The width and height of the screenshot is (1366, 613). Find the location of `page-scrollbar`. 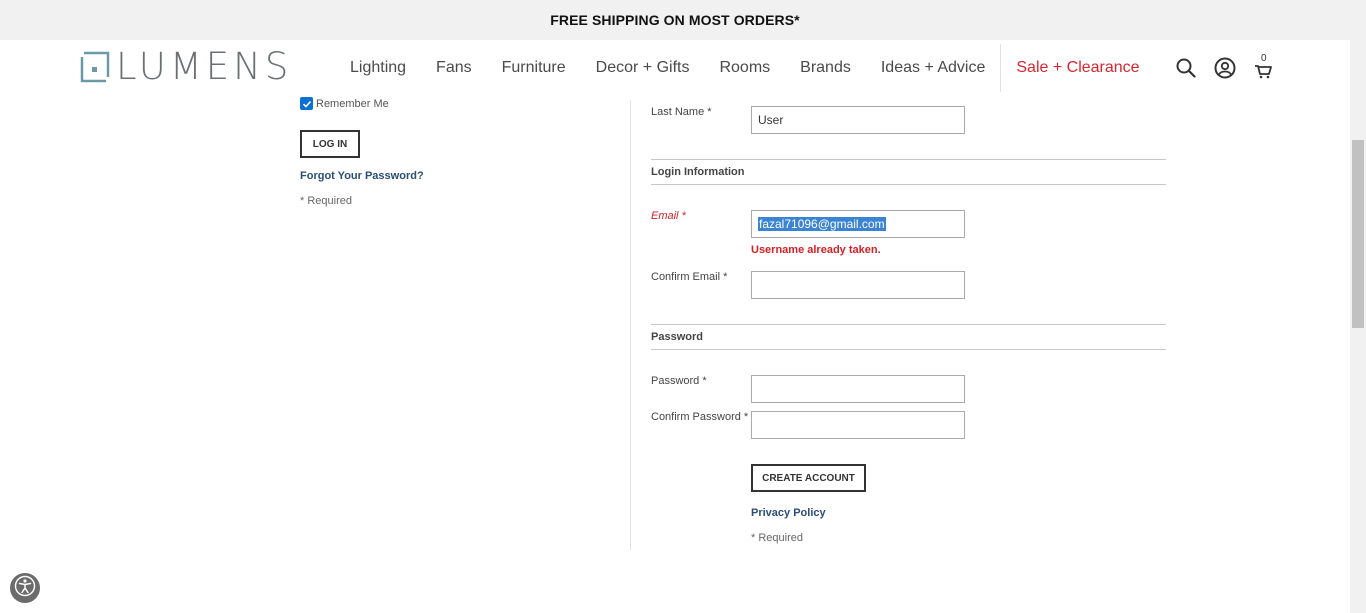

page-scrollbar is located at coordinates (1358, 306).